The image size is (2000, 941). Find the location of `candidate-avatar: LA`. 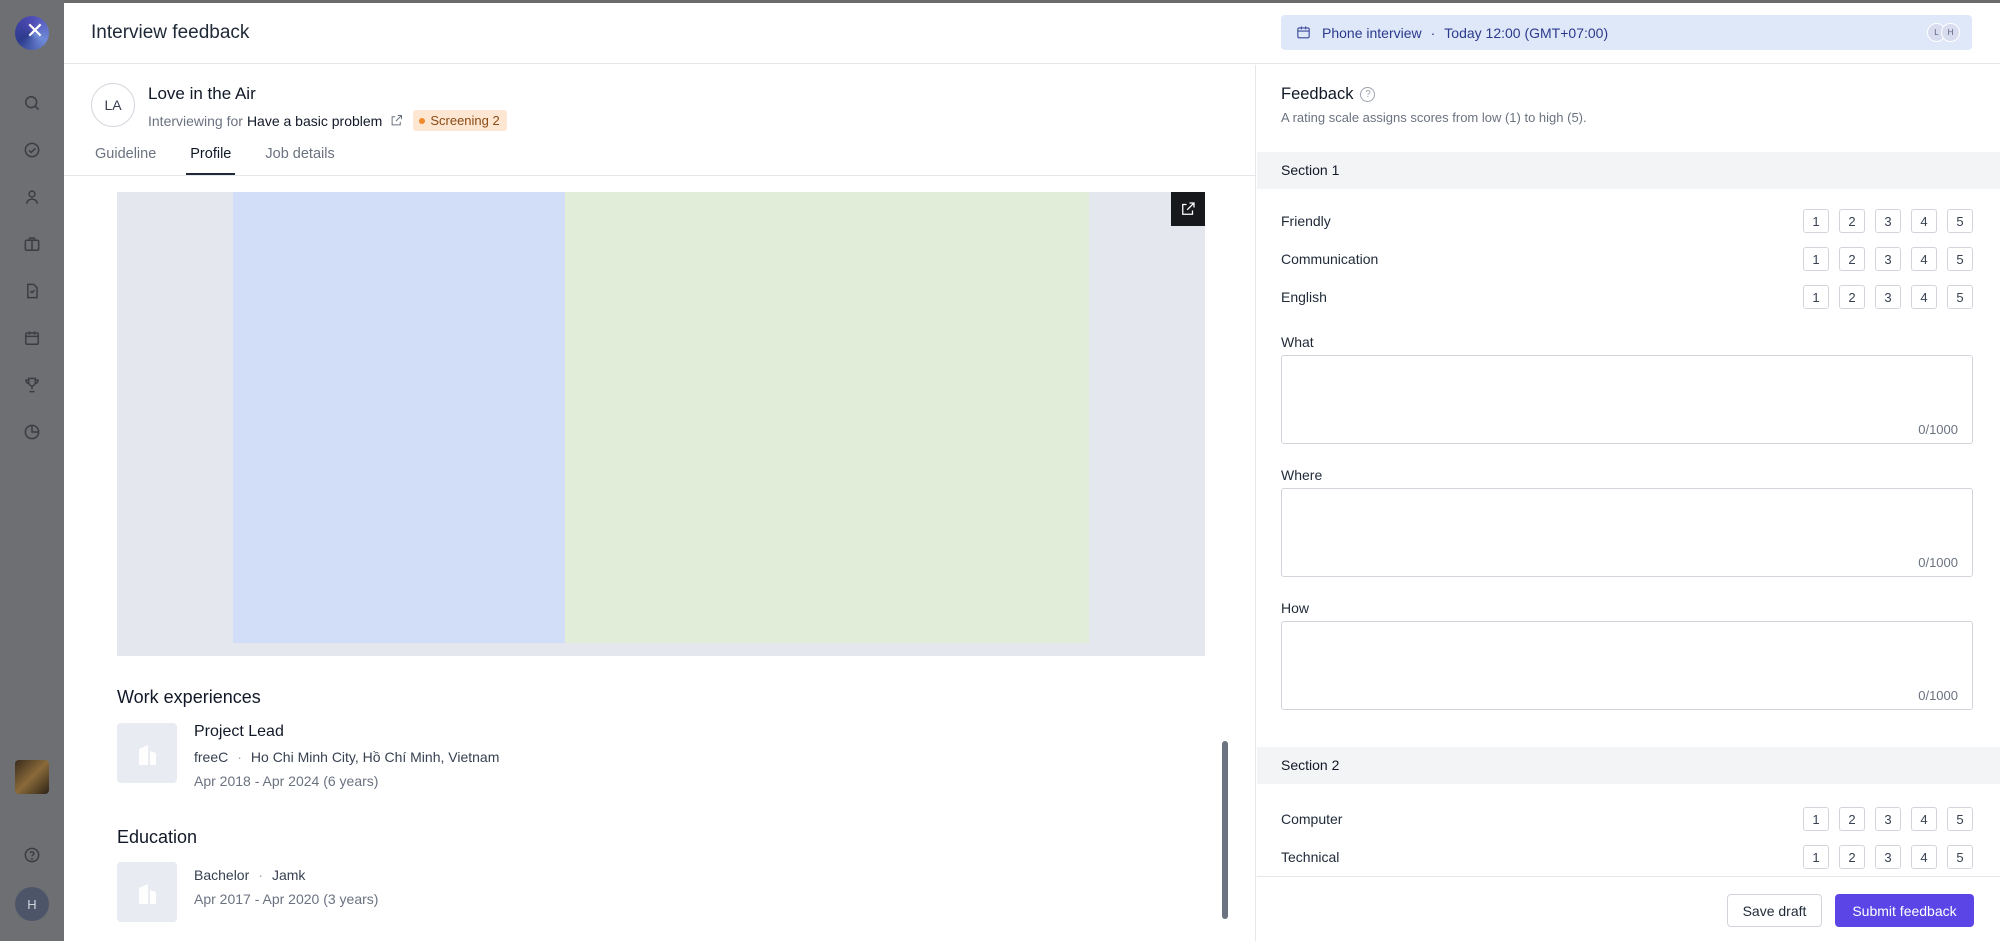

candidate-avatar: LA is located at coordinates (113, 105).